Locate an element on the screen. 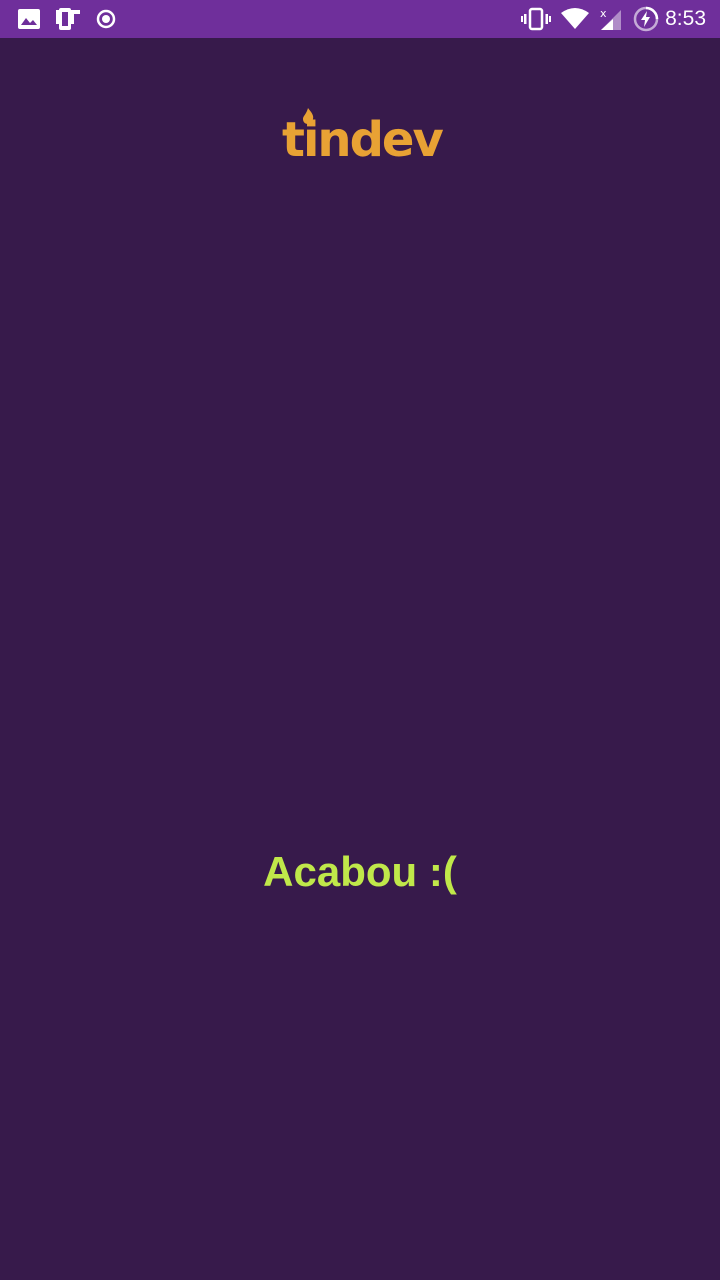 The width and height of the screenshot is (720, 1280). screenshot-icon is located at coordinates (68, 19).